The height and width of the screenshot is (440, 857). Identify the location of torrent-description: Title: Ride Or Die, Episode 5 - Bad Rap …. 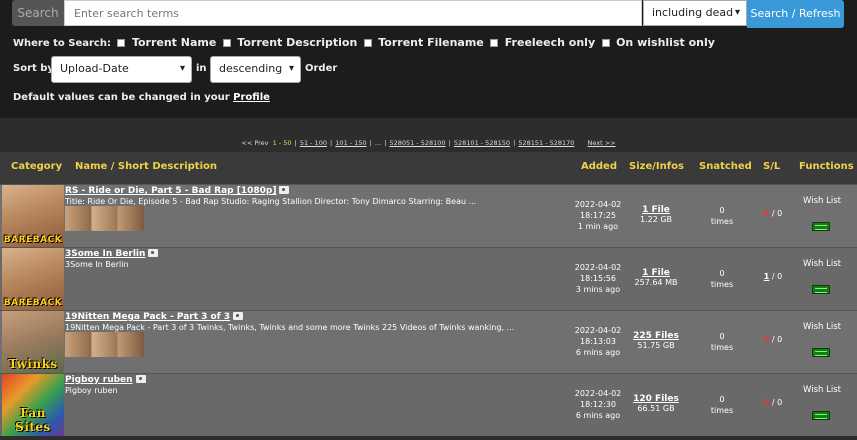
(271, 201).